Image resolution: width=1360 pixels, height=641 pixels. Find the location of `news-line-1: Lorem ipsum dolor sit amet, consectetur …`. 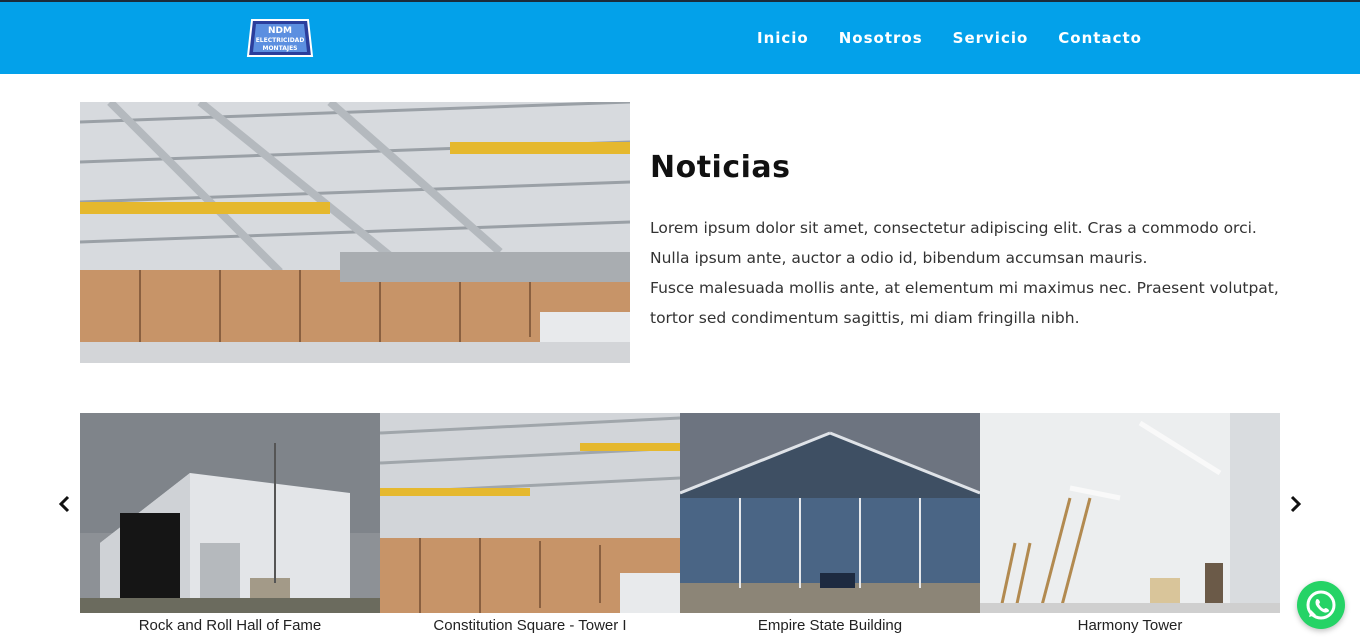

news-line-1: Lorem ipsum dolor sit amet, consectetur … is located at coordinates (953, 228).